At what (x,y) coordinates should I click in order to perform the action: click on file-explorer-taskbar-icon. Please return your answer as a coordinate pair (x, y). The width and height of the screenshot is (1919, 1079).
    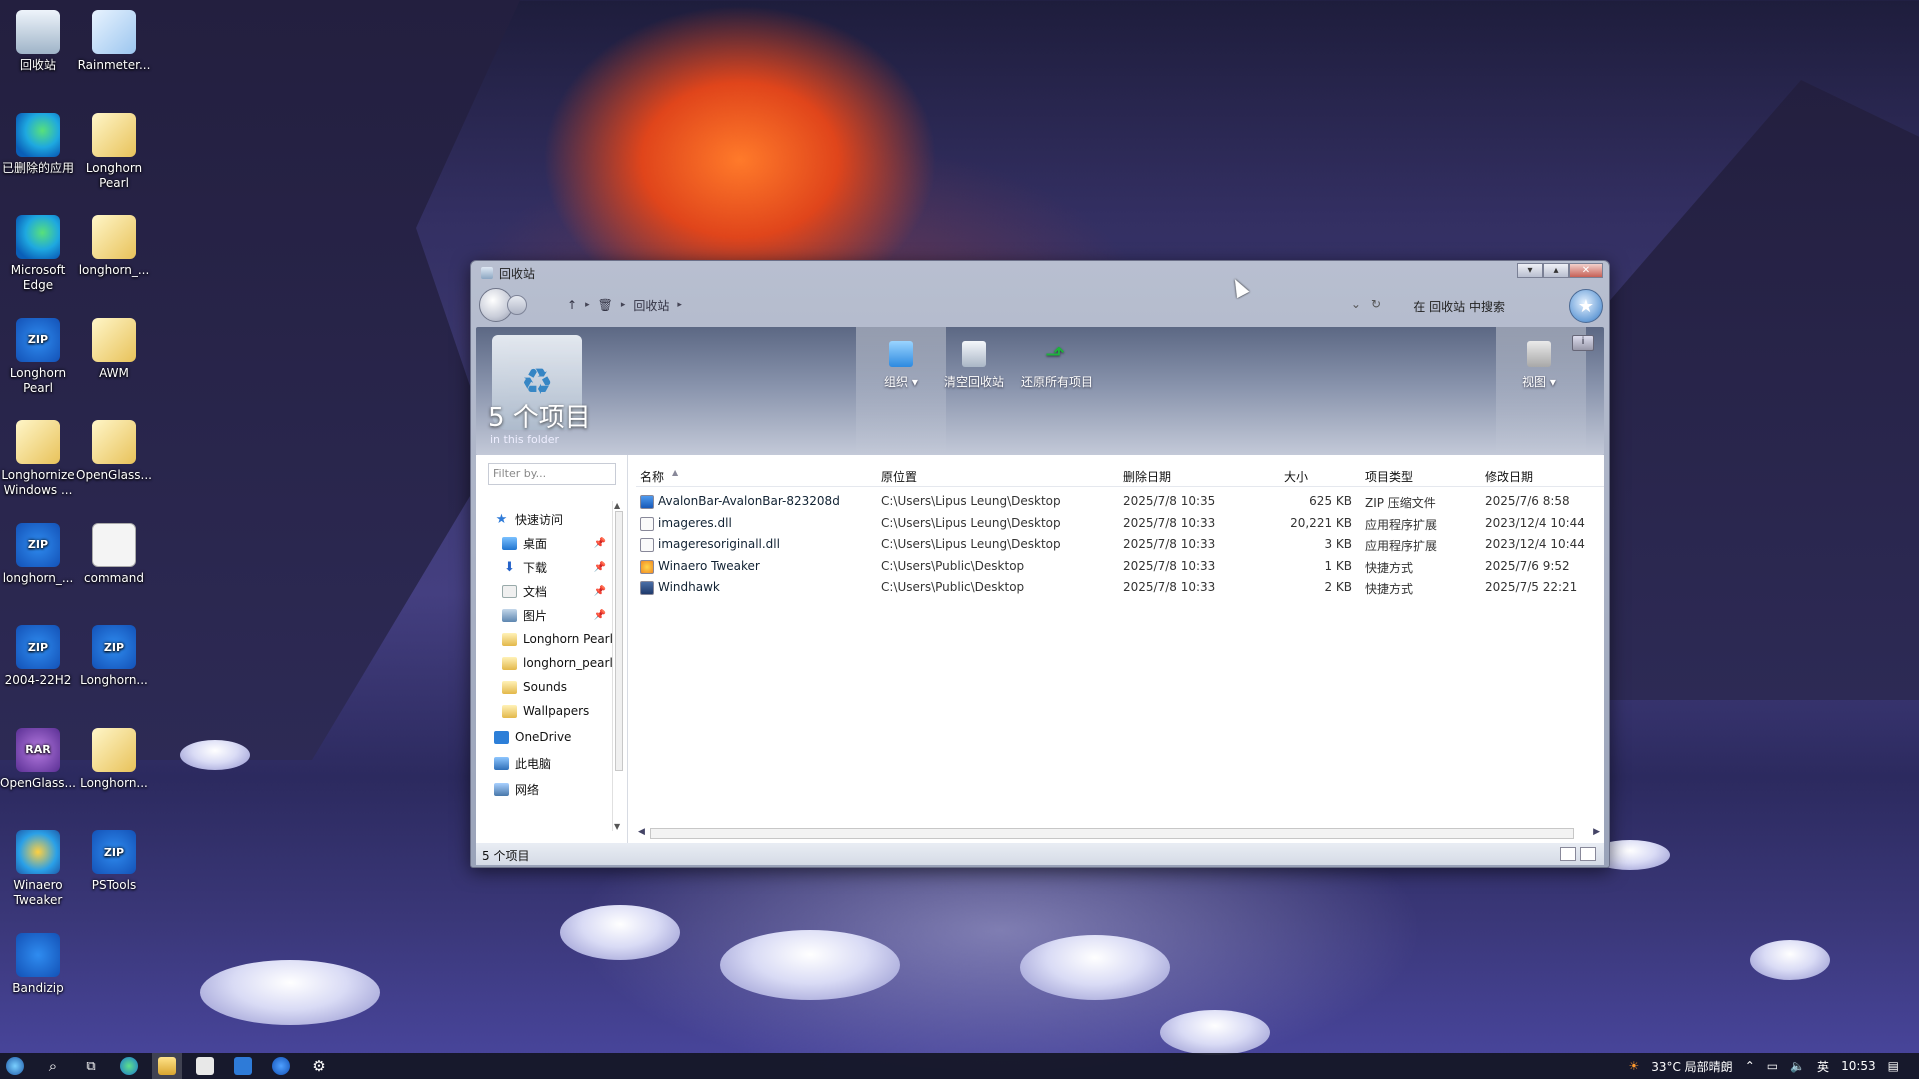
    Looking at the image, I should click on (167, 1066).